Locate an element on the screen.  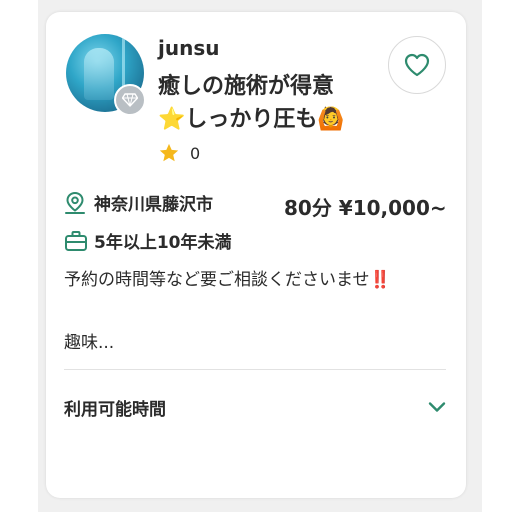
page-edge-left is located at coordinates (19, 256).